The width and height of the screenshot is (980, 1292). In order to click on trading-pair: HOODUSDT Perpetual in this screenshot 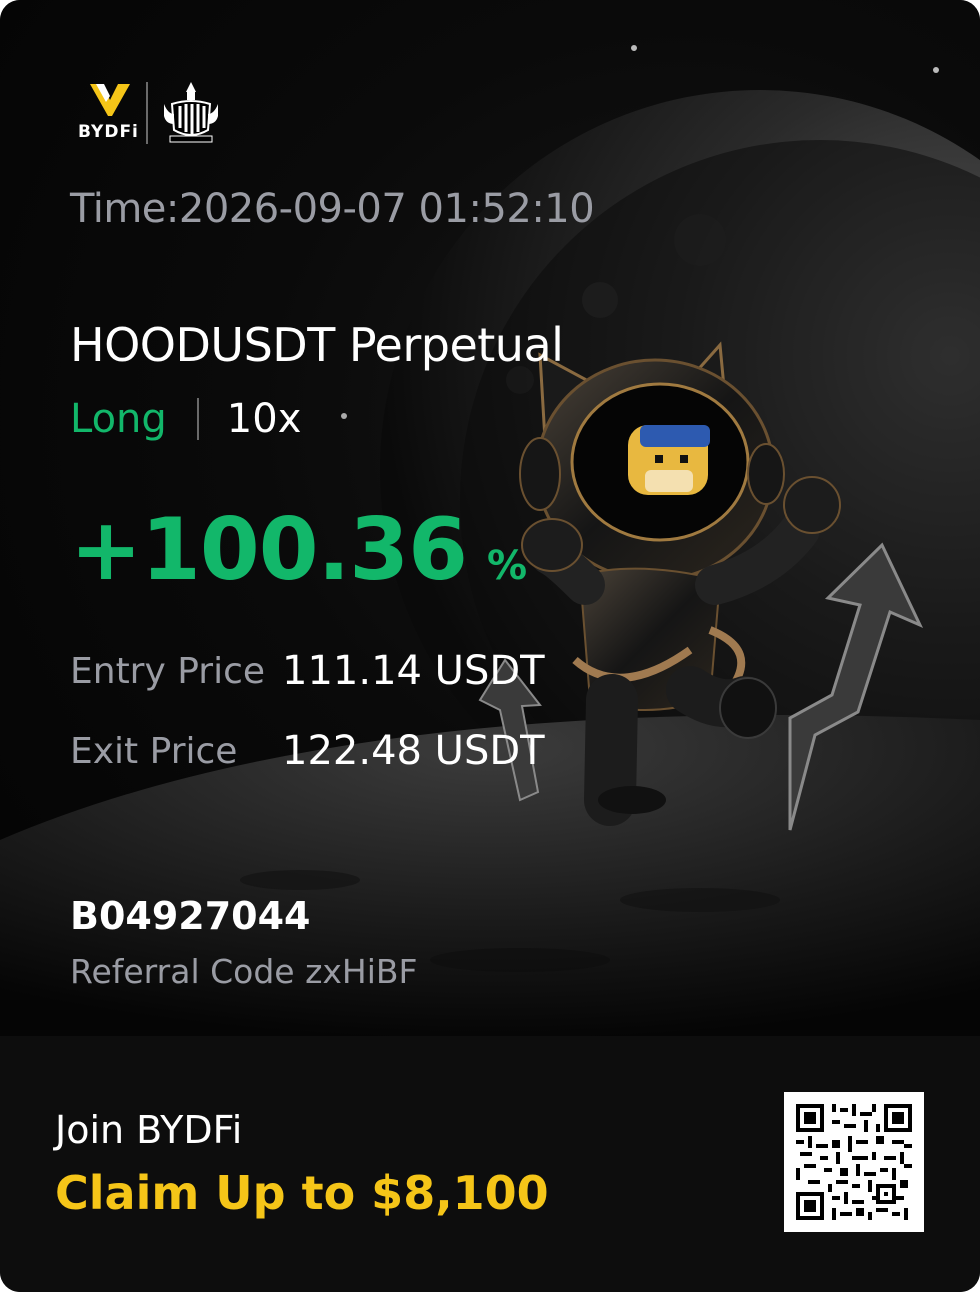, I will do `click(317, 345)`.